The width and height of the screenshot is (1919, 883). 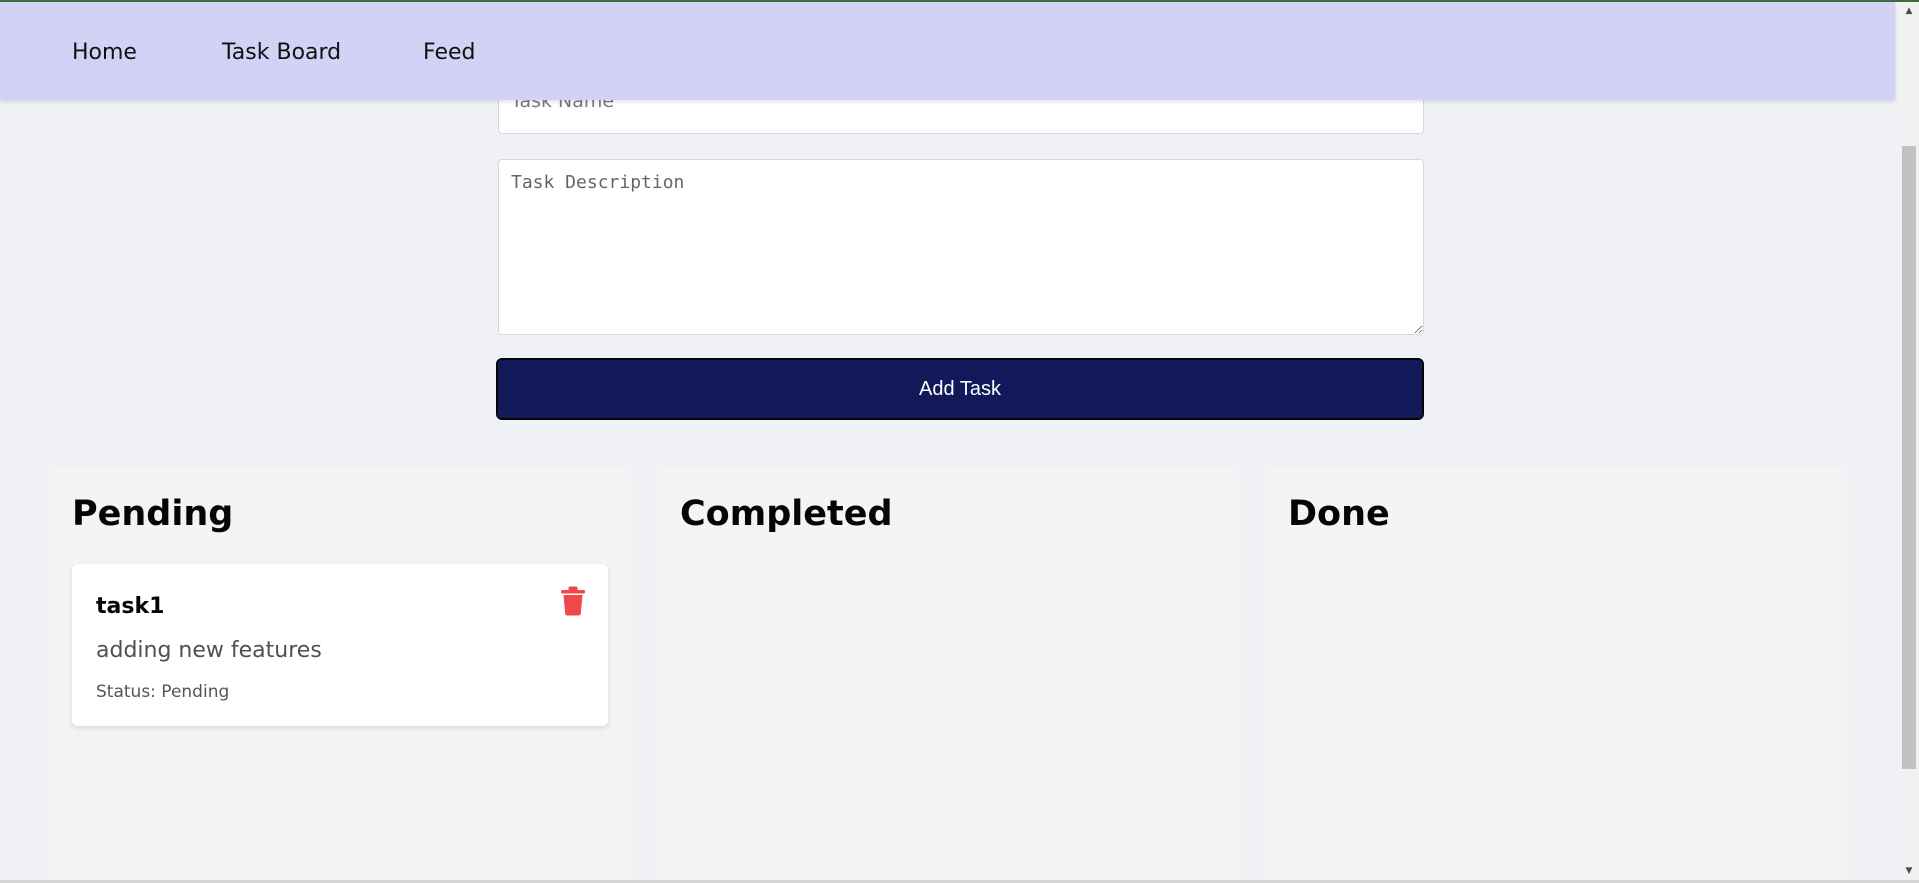 I want to click on nav-task-board-link: Task Board, so click(x=281, y=52).